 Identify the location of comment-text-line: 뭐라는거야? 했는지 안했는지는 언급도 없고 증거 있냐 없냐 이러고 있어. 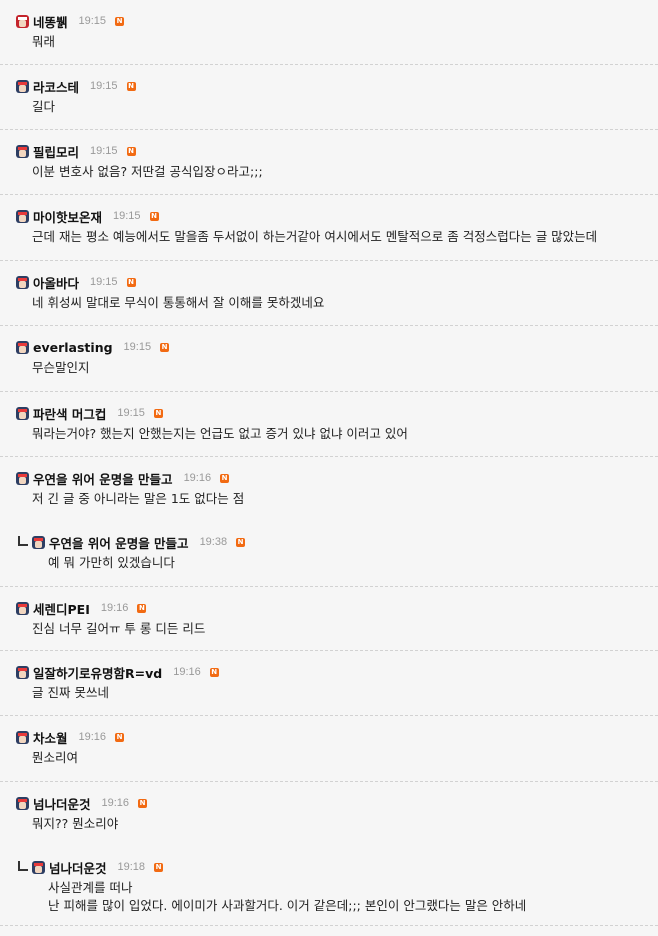
(220, 433).